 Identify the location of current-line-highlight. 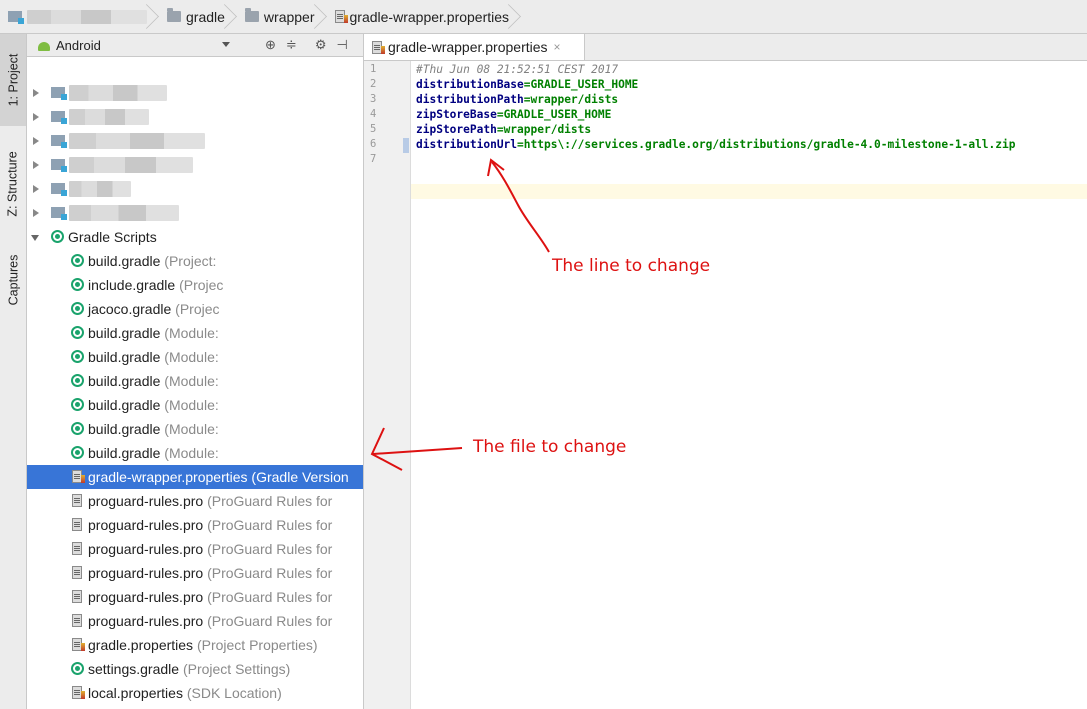
(749, 191).